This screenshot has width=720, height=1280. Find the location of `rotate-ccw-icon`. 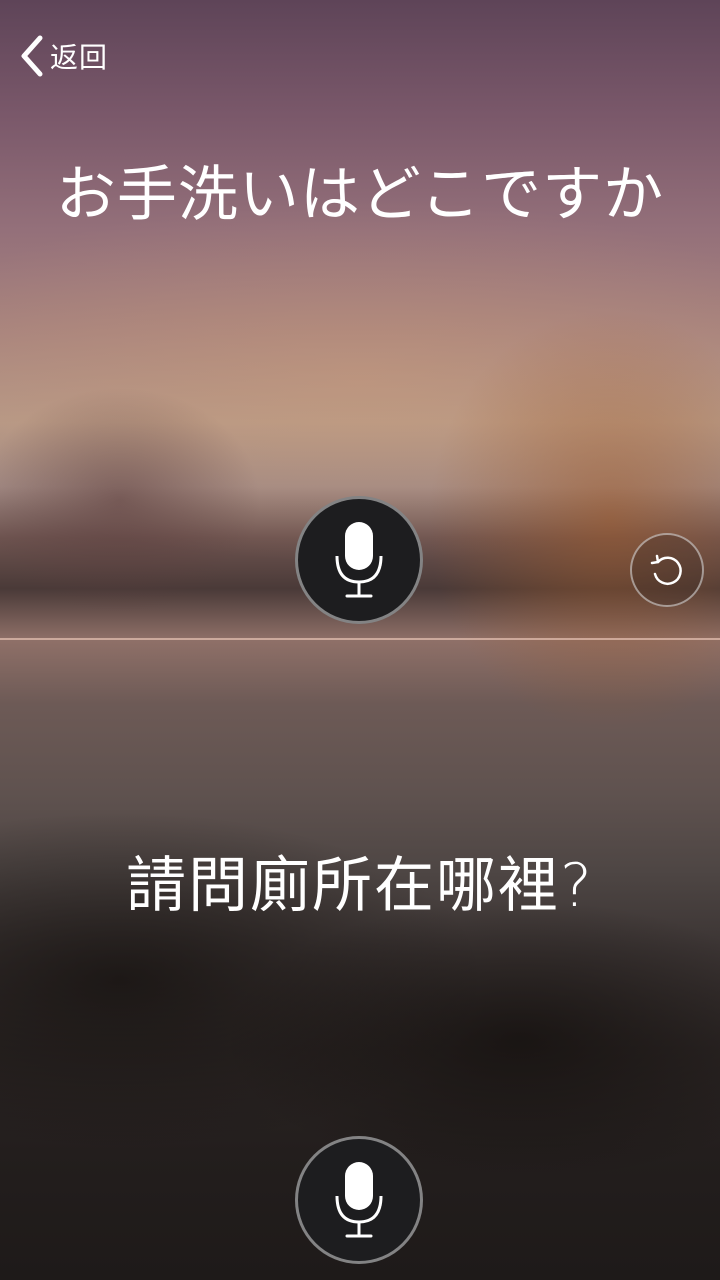

rotate-ccw-icon is located at coordinates (666, 569).